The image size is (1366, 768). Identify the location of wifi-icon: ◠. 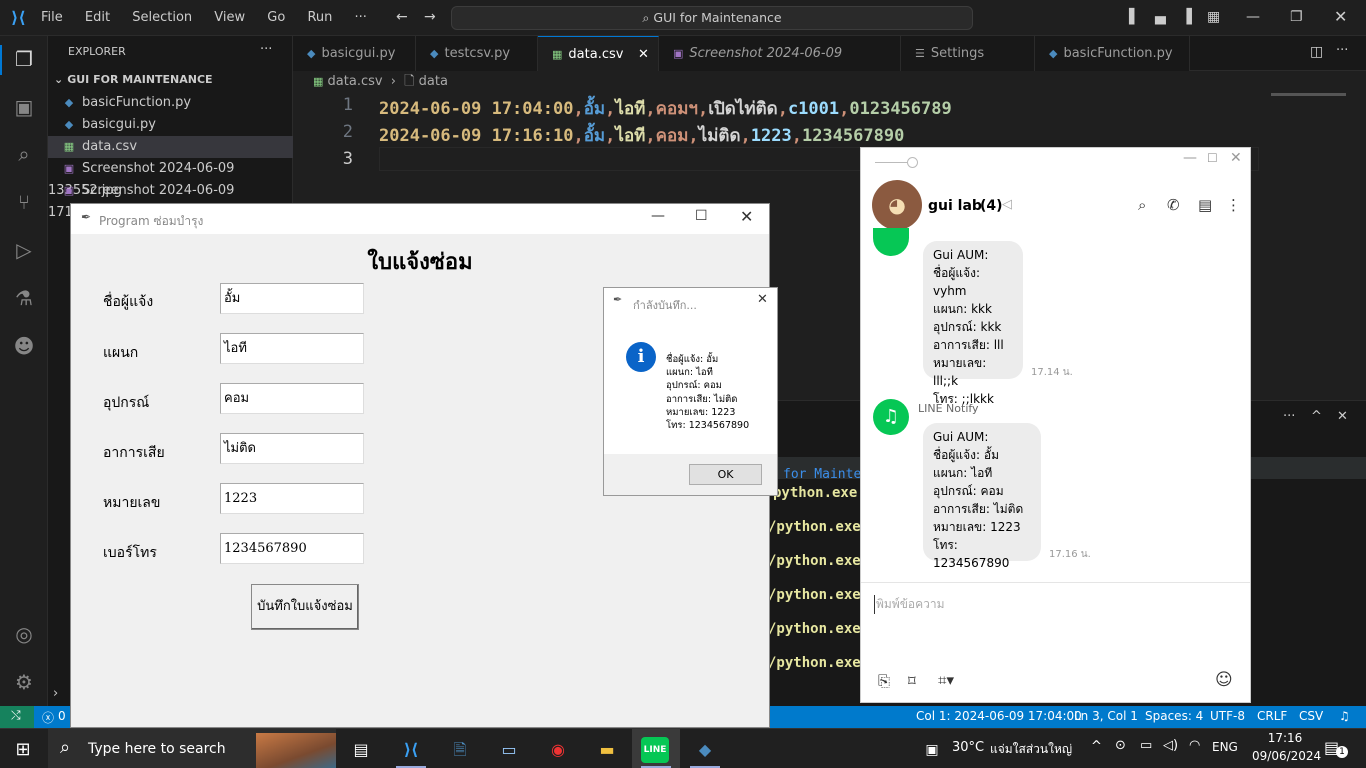
(1194, 745).